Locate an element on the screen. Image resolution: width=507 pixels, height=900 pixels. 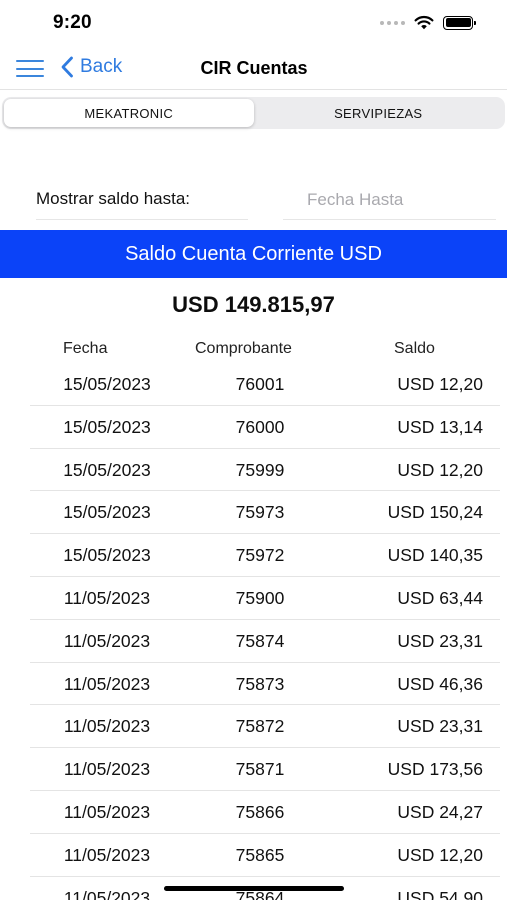
column-header-saldo: Saldo is located at coordinates (414, 348).